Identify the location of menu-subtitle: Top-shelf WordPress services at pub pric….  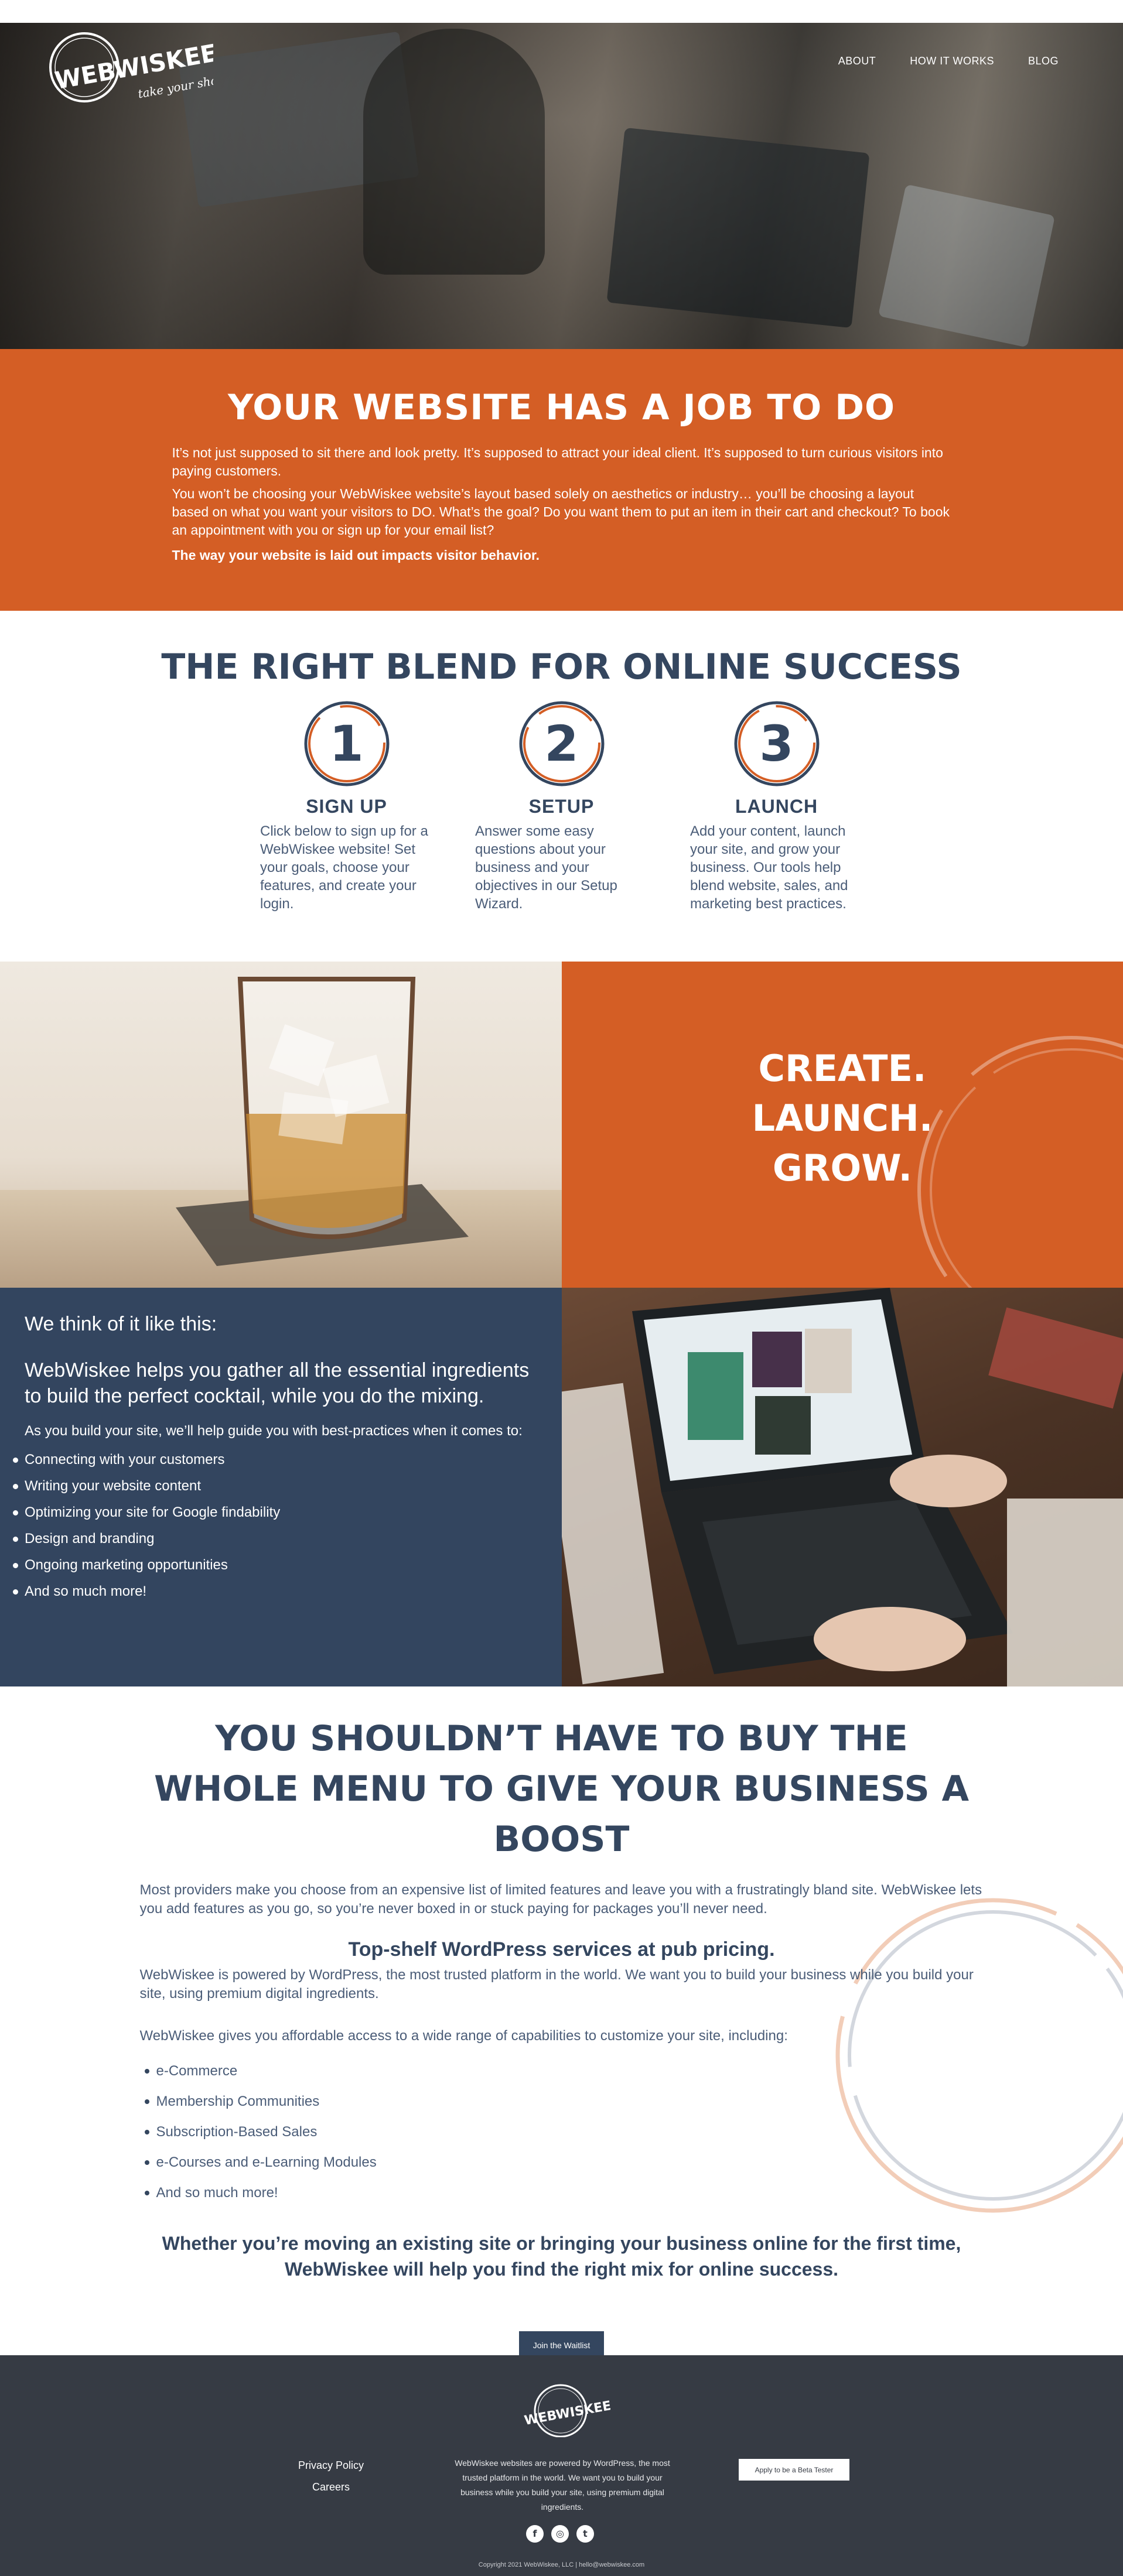
(561, 1949).